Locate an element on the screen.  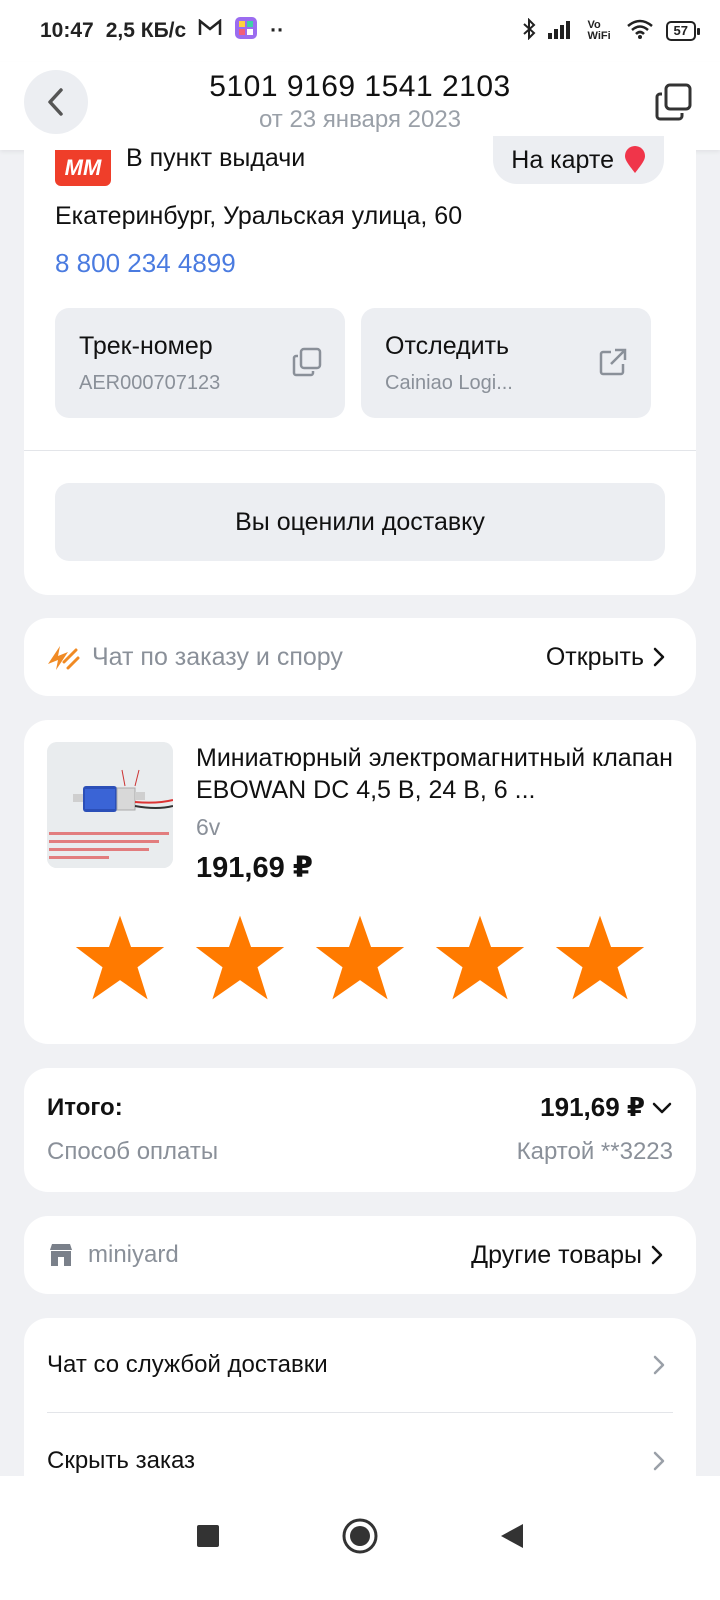
product-variant: 6v is located at coordinates (208, 827).